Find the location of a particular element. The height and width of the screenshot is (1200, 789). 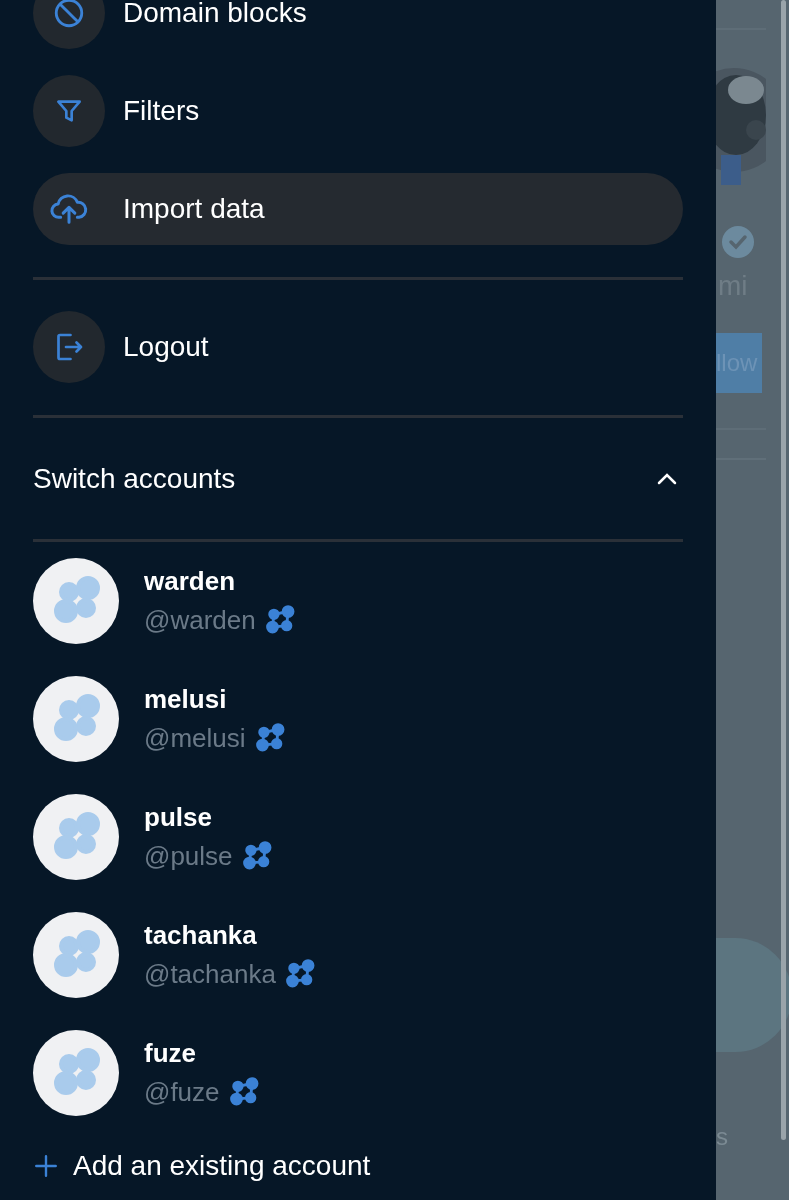

account-handle: @melusi is located at coordinates (195, 738).